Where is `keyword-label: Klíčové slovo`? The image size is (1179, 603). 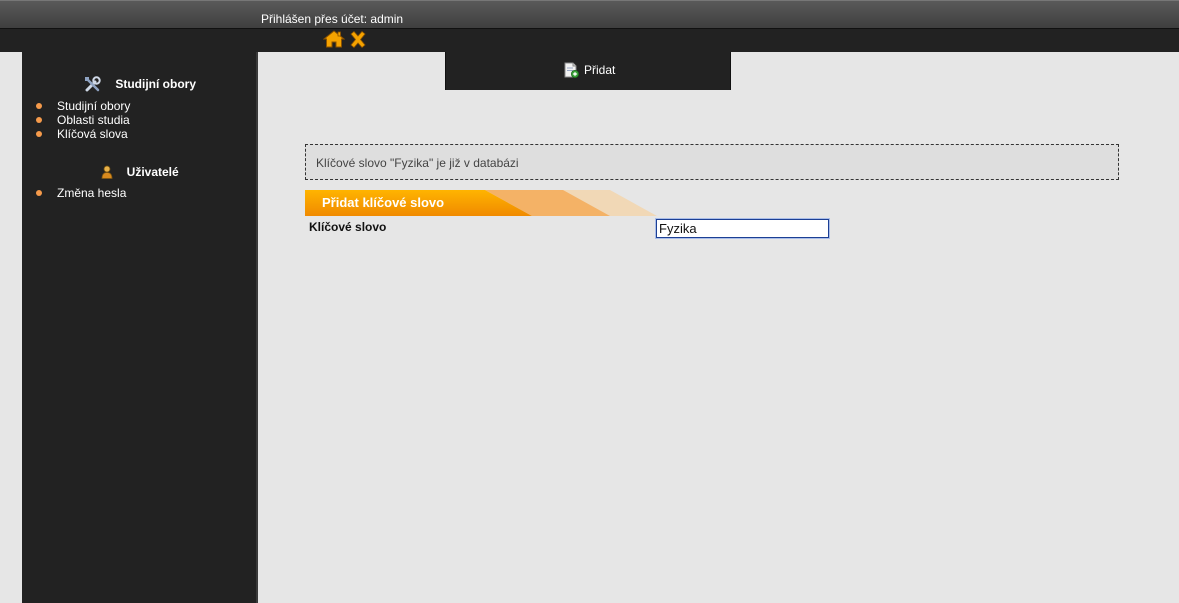
keyword-label: Klíčové slovo is located at coordinates (348, 227).